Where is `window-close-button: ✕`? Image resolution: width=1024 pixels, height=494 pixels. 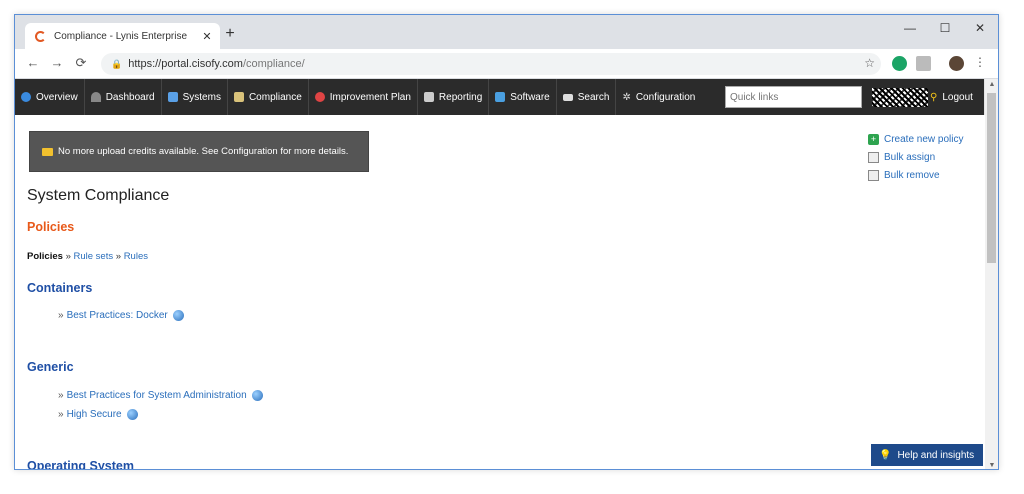
window-close-button: ✕ is located at coordinates (980, 28).